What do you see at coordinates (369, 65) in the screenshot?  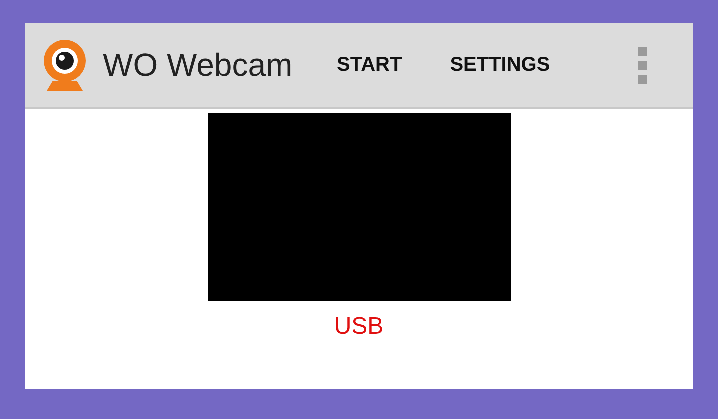 I see `action-button: START` at bounding box center [369, 65].